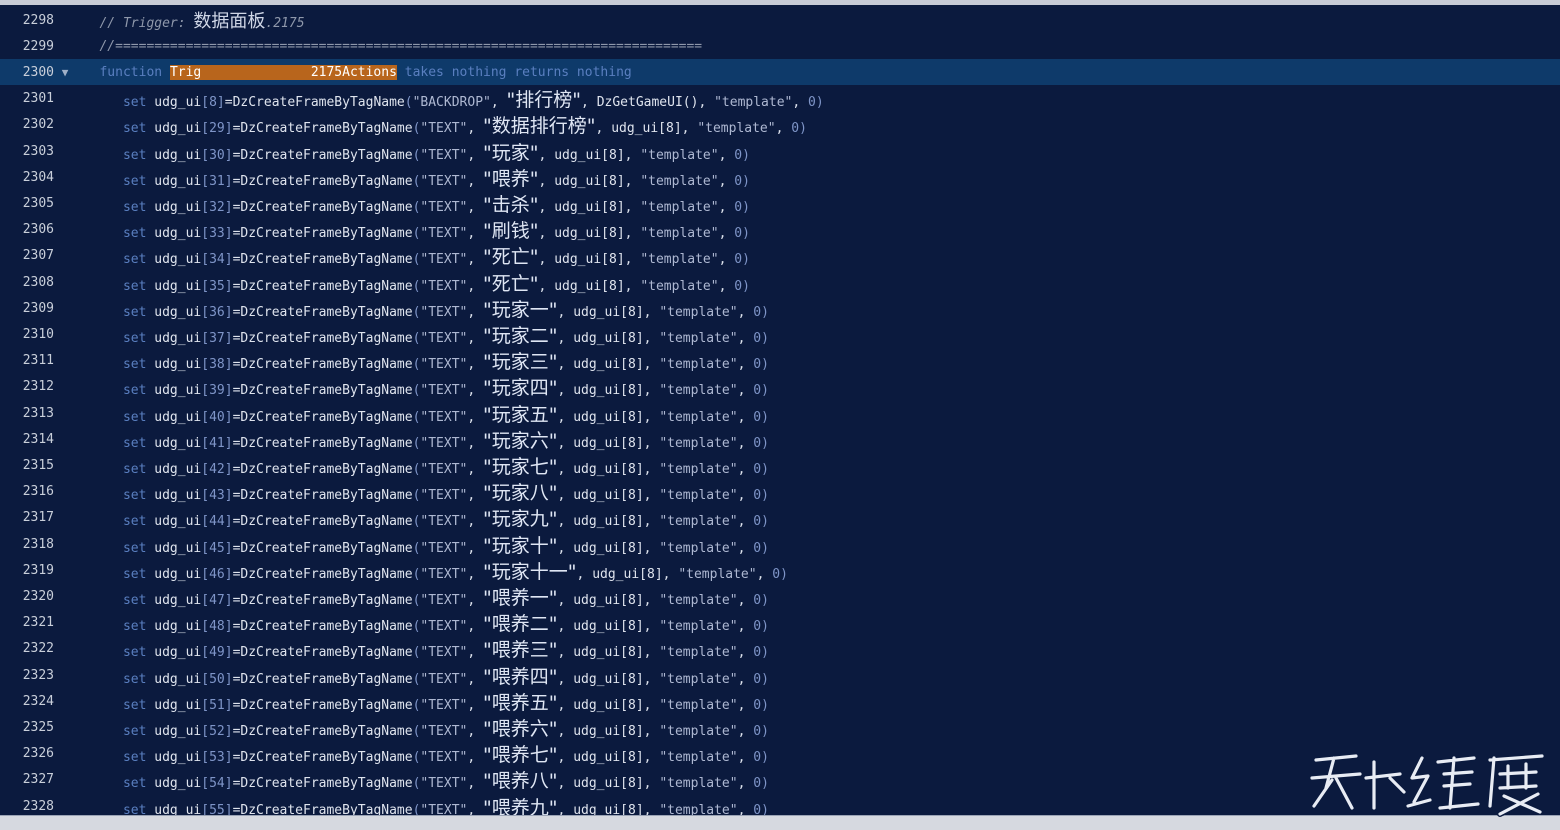 The height and width of the screenshot is (830, 1560). Describe the element at coordinates (283, 72) in the screenshot. I see `function-name-highlight: Trig 2175Actions` at that location.